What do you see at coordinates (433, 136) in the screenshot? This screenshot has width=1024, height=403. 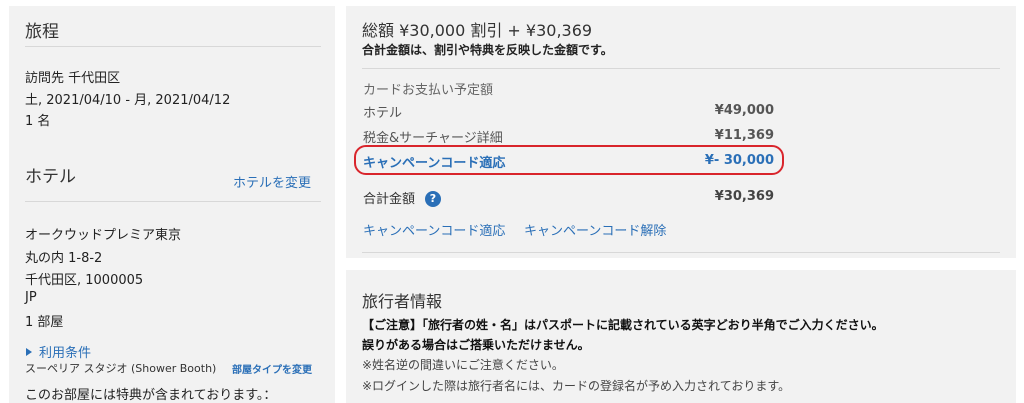 I see `tax-details-link: 税金&サーチャージ詳細` at bounding box center [433, 136].